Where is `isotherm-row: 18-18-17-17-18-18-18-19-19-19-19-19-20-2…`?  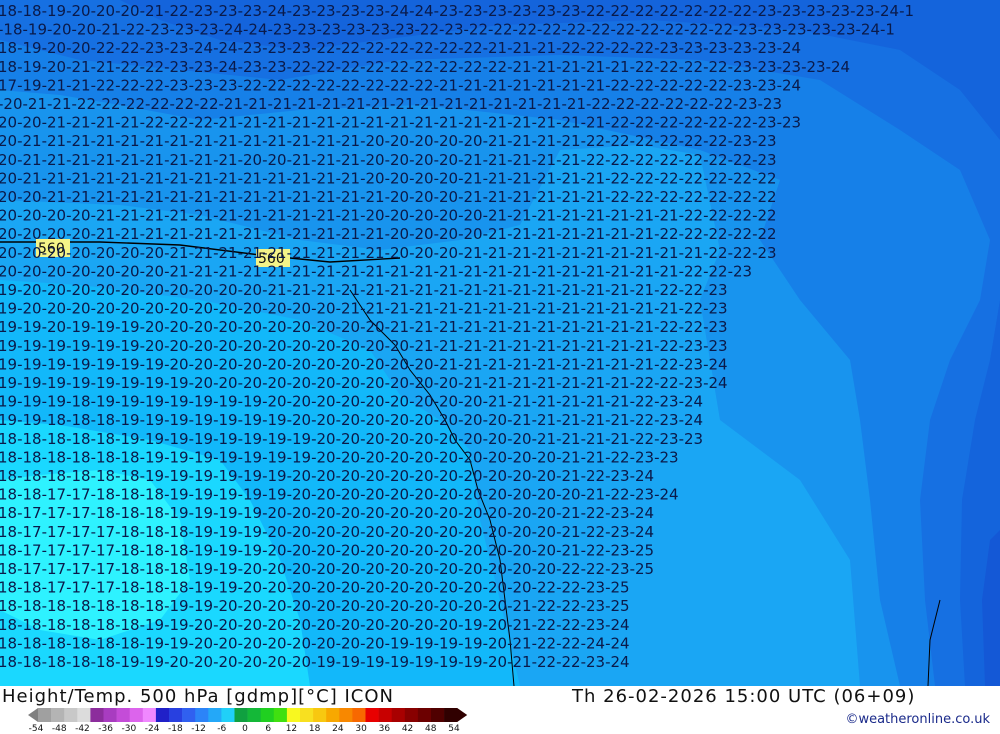
isotherm-row: 18-18-17-17-18-18-18-19-19-19-19-19-20-2… is located at coordinates (339, 495).